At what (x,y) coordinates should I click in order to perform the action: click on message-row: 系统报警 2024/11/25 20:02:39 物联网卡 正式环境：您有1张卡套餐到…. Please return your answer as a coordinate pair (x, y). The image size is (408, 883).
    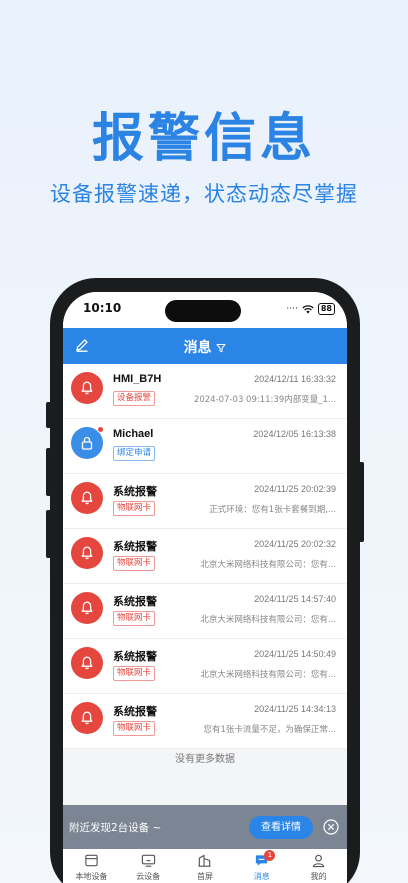
    Looking at the image, I should click on (205, 501).